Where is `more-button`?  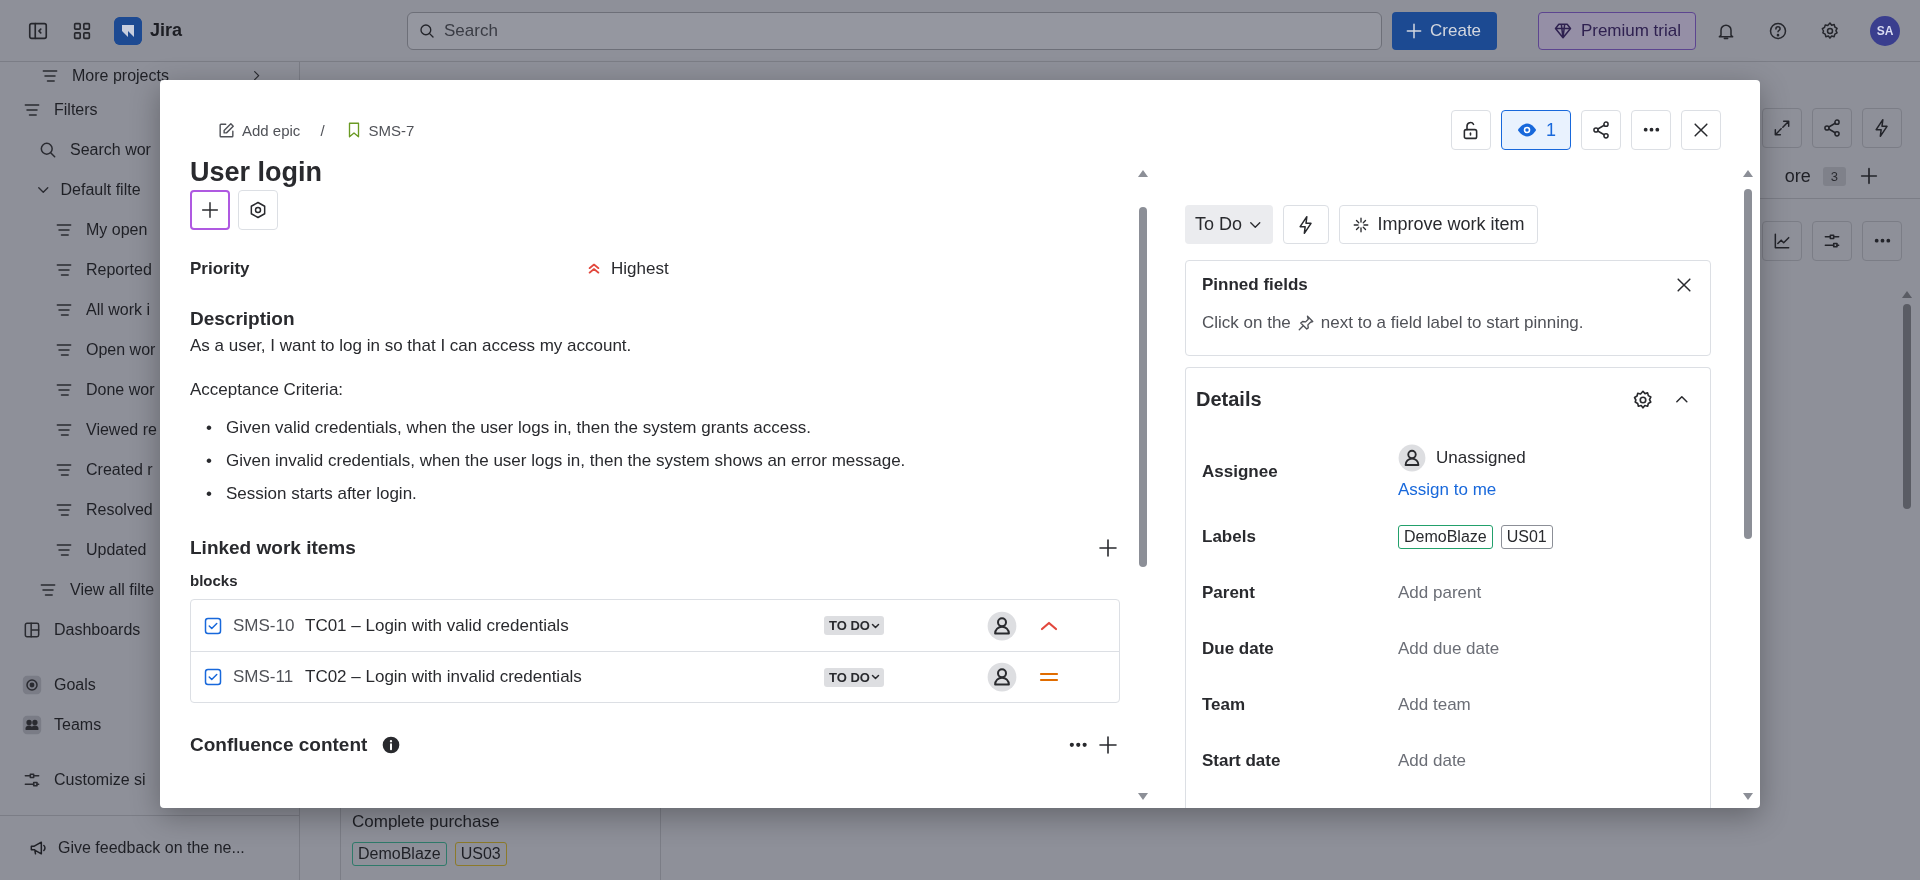 more-button is located at coordinates (1077, 745).